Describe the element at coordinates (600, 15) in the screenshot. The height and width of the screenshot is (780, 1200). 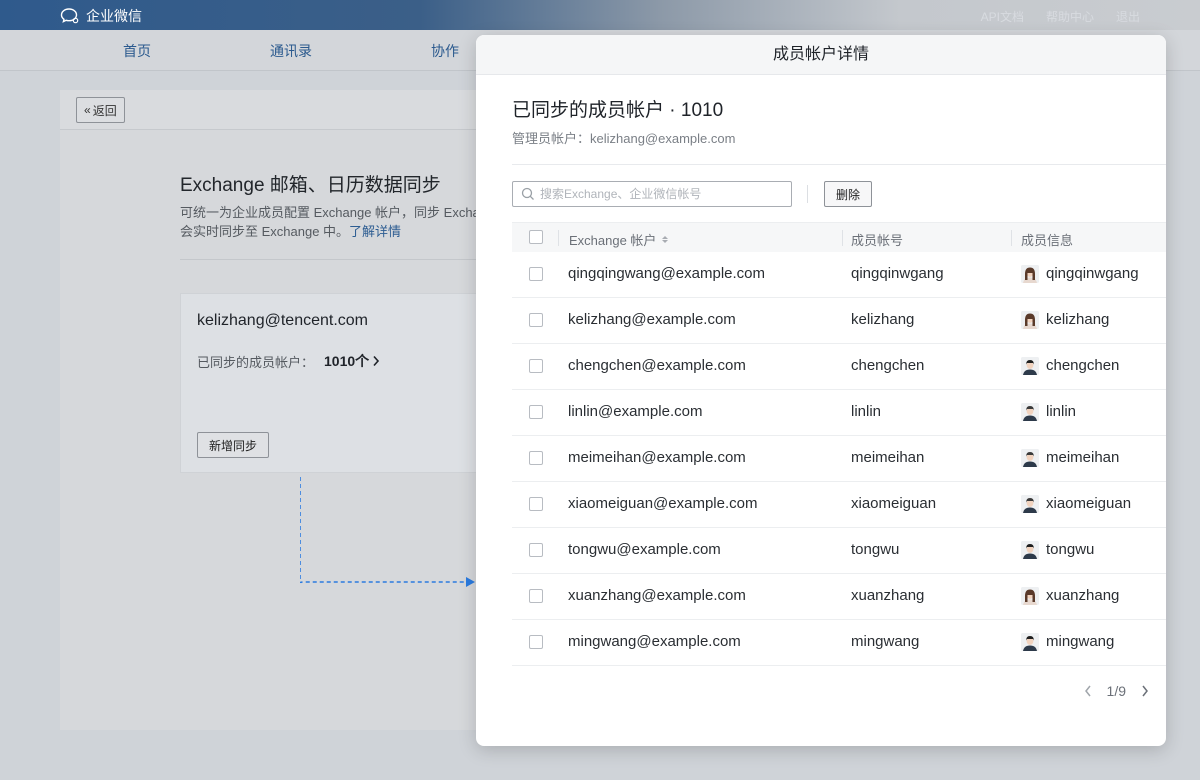
I see `top-bar: 企业微信 API文档 帮助中心 退出` at that location.